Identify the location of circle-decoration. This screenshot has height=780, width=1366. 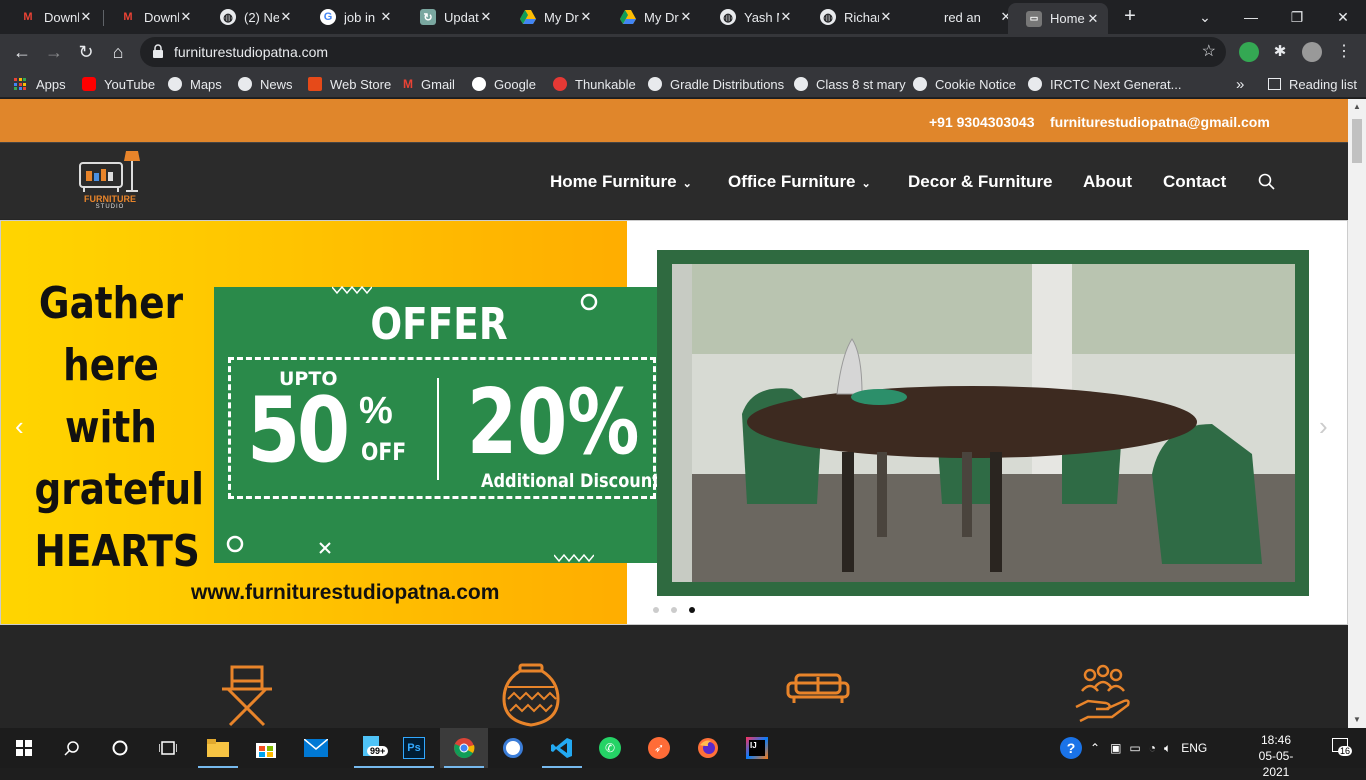
(589, 302).